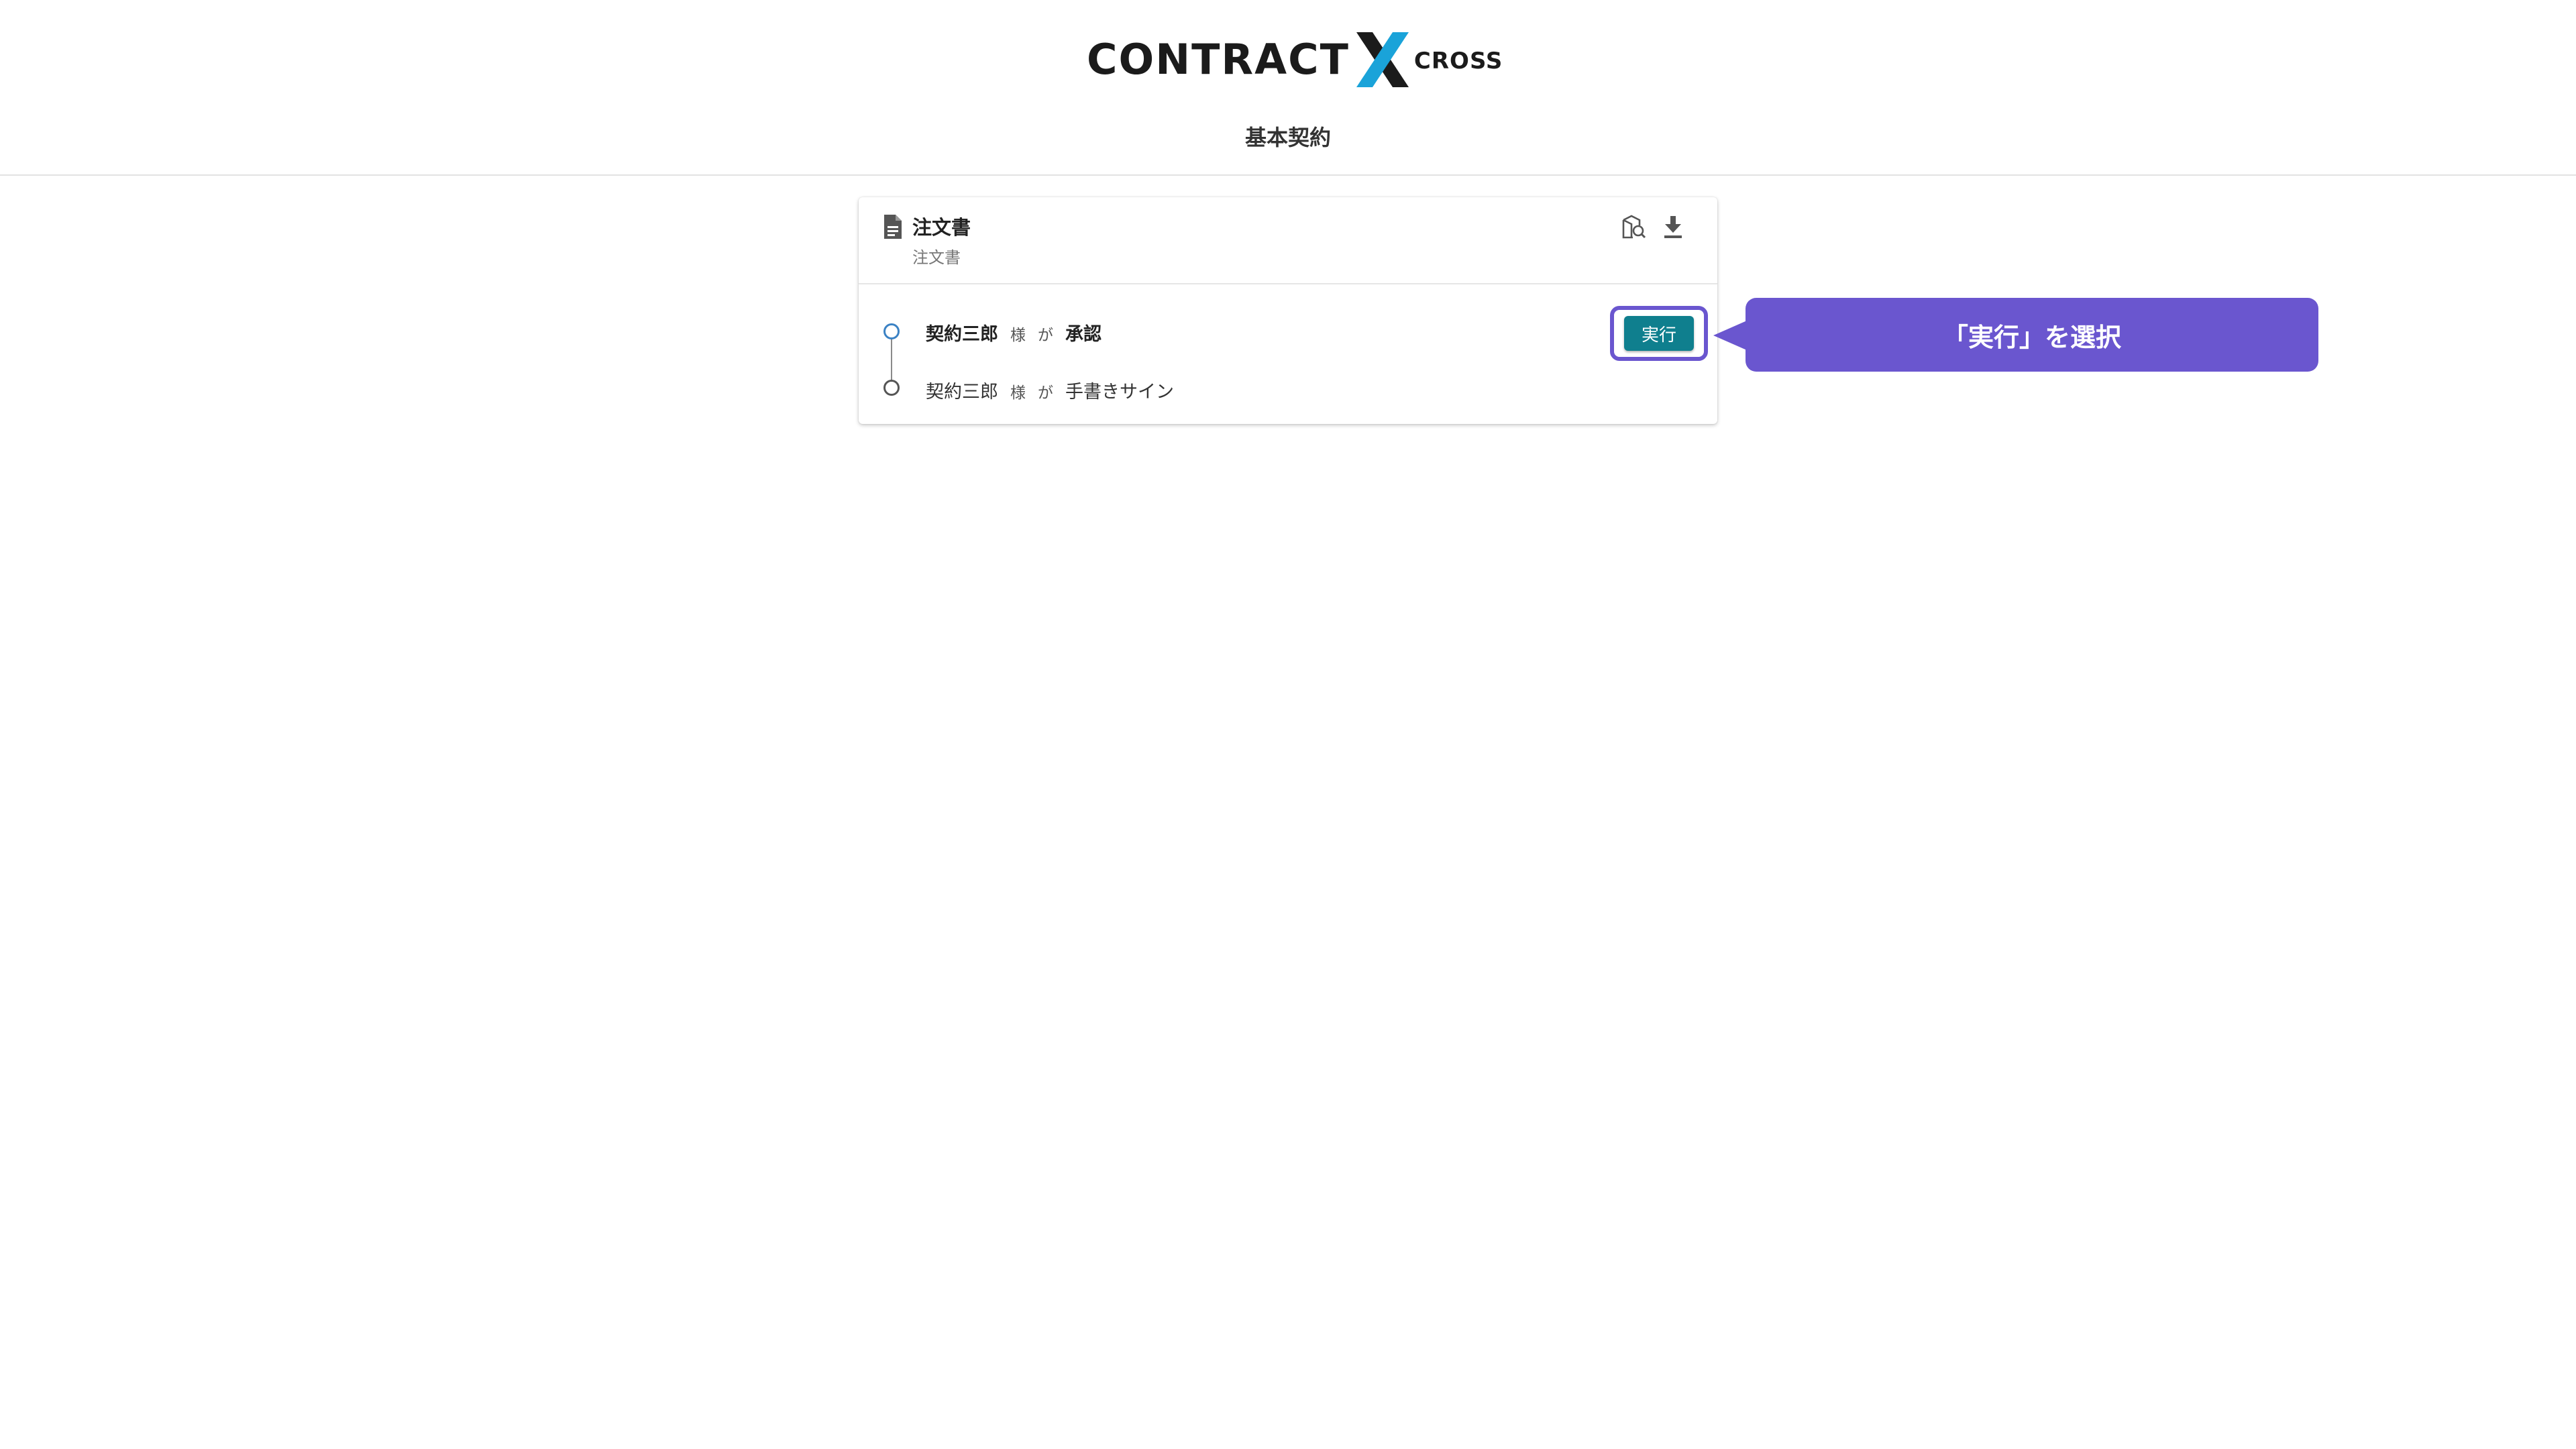 The image size is (2576, 1449). What do you see at coordinates (936, 257) in the screenshot?
I see `document-subtitle: 注文書` at bounding box center [936, 257].